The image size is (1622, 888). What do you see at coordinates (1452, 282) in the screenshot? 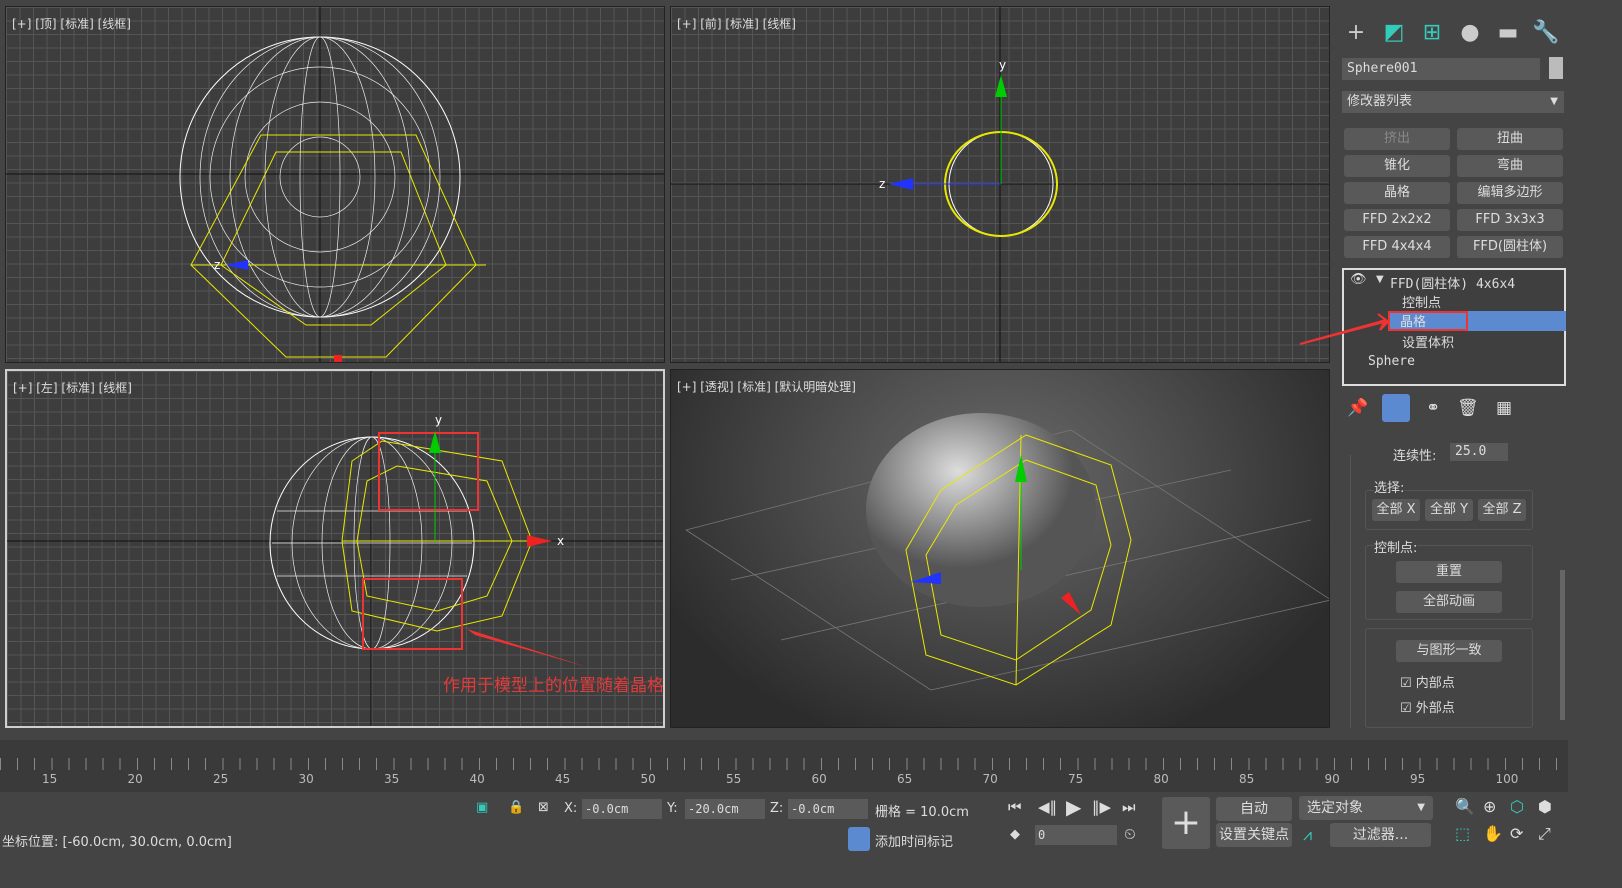
I see `stack-item-ffd: FFD(圆柱体) 4x6x4` at bounding box center [1452, 282].